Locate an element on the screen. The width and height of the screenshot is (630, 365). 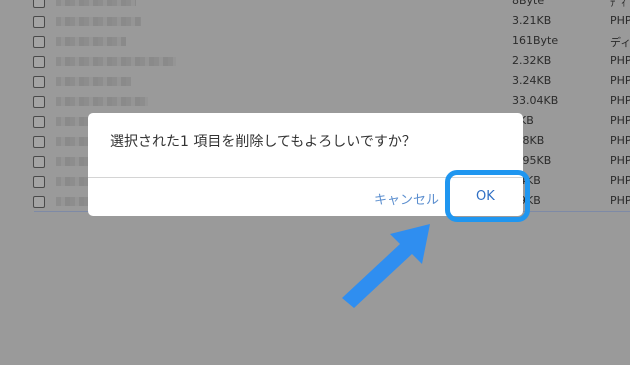
file-row: 33.04KB PHP is located at coordinates (315, 102).